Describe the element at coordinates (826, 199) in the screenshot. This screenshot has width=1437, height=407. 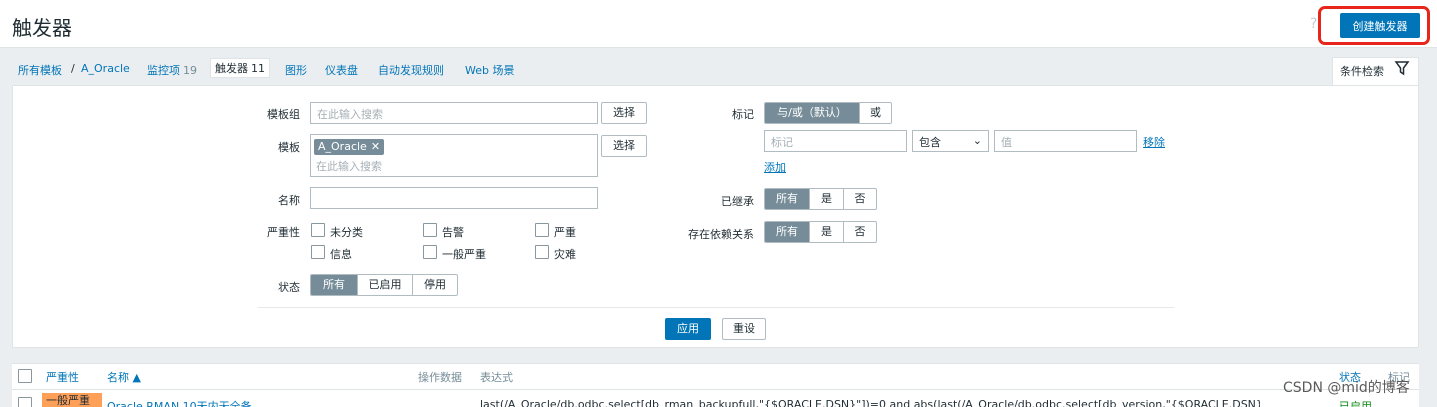
I see `inherited-yes-option: 是` at that location.